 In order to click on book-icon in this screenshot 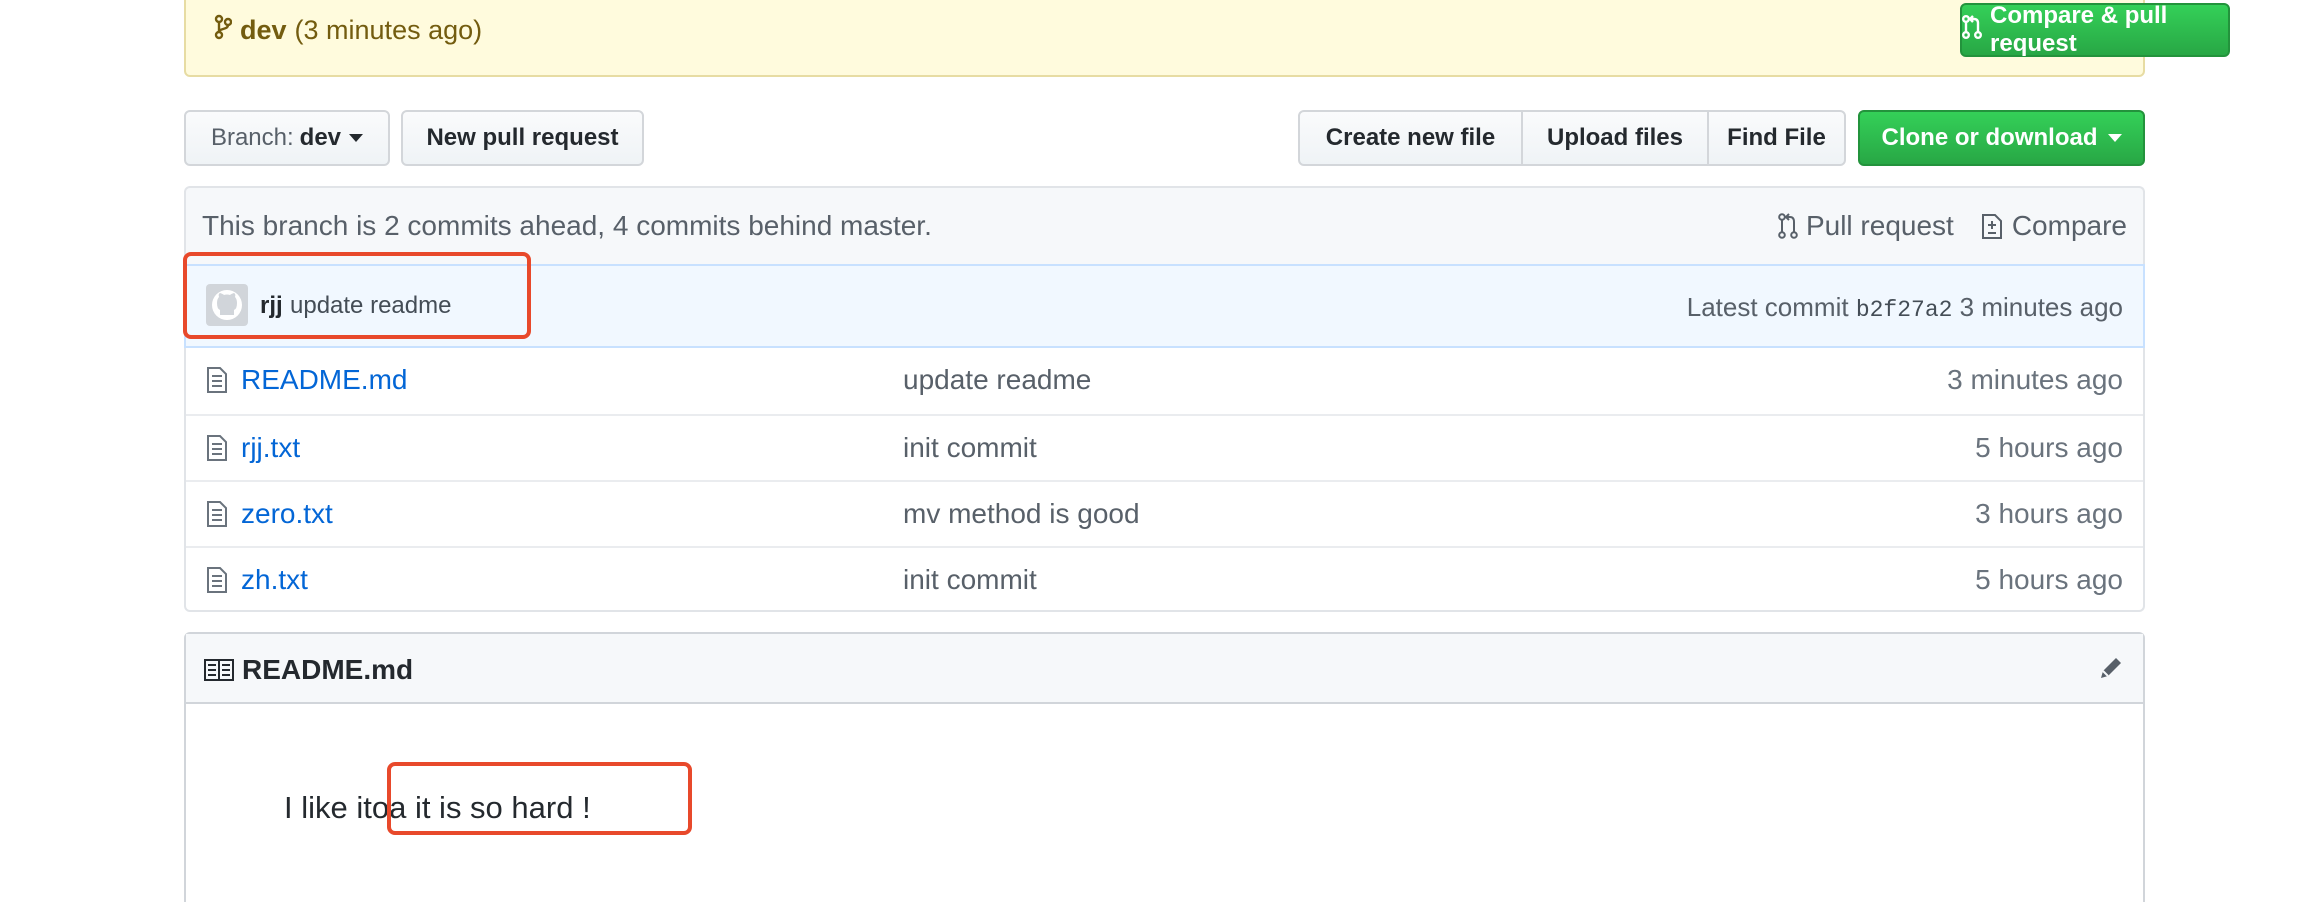, I will do `click(219, 670)`.